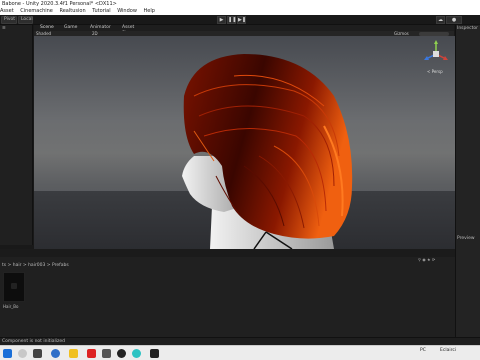 This screenshot has width=480, height=360. Describe the element at coordinates (227, 265) in the screenshot. I see `project-breadcrumb: ts > hair > hair003 > Prefabs` at that location.